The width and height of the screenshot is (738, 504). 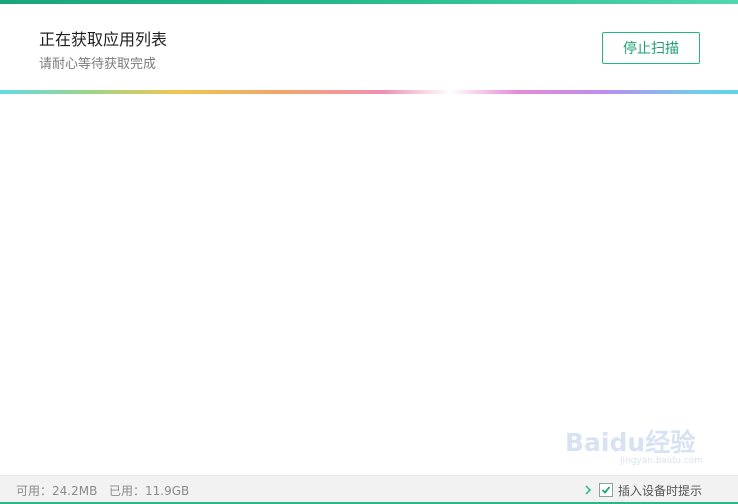 What do you see at coordinates (651, 48) in the screenshot?
I see `stop-scan-button: 停止扫描` at bounding box center [651, 48].